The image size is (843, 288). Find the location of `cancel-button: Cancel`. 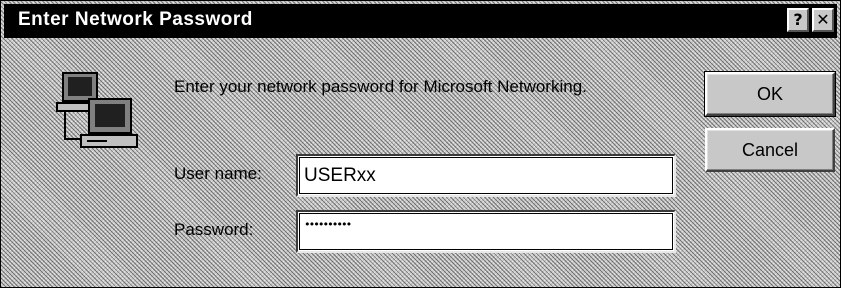

cancel-button: Cancel is located at coordinates (770, 150).